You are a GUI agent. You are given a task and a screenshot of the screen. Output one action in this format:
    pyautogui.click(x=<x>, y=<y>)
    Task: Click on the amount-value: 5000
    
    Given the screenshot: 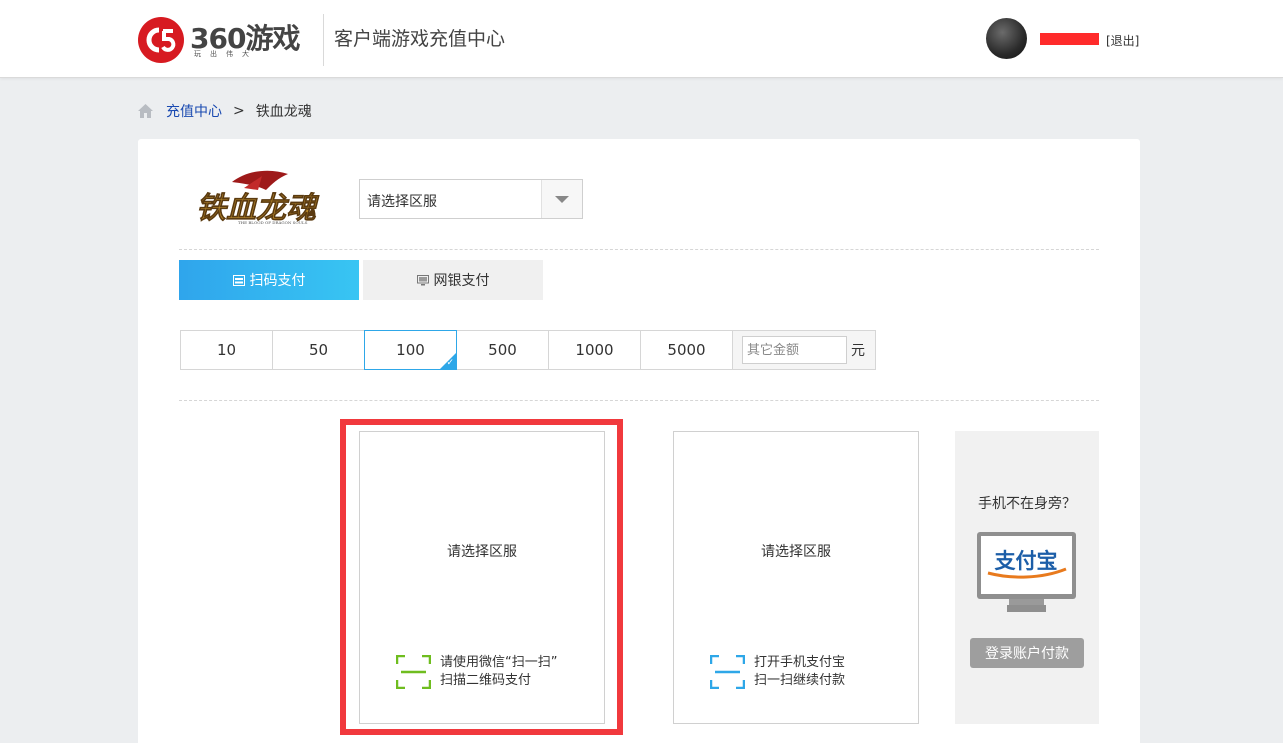 What is the action you would take?
    pyautogui.click(x=686, y=350)
    